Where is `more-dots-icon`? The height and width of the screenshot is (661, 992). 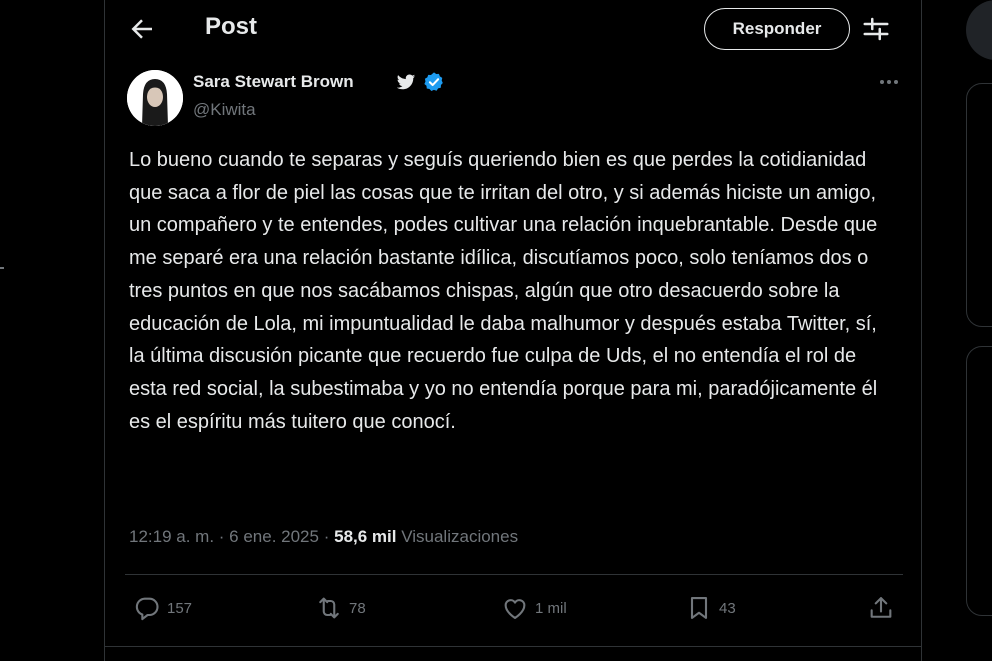 more-dots-icon is located at coordinates (889, 82).